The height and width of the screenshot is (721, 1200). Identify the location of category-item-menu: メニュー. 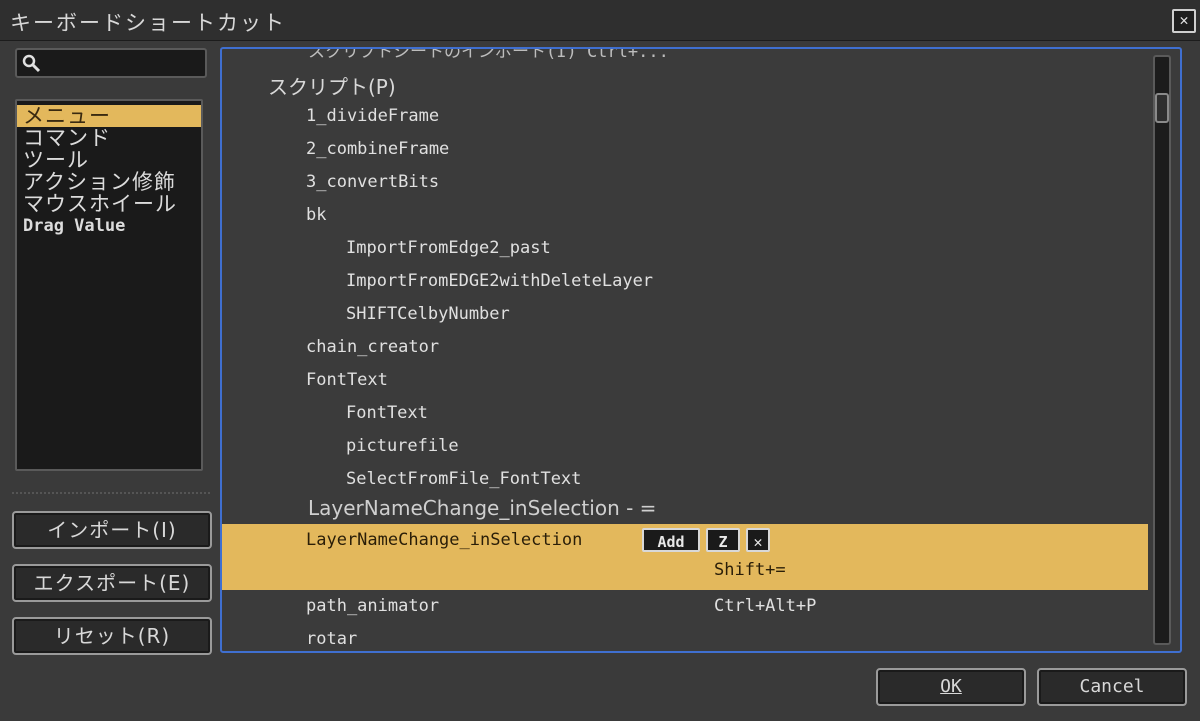
(109, 116).